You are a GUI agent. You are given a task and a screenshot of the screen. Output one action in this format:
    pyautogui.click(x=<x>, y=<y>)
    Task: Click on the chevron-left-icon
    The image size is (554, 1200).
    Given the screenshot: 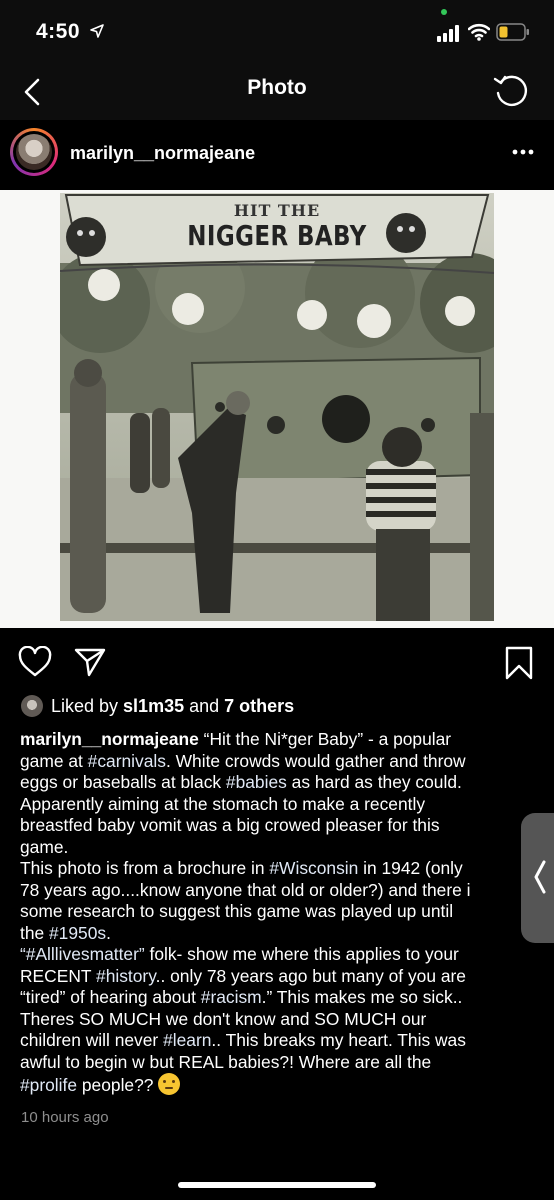 What is the action you would take?
    pyautogui.click(x=540, y=877)
    